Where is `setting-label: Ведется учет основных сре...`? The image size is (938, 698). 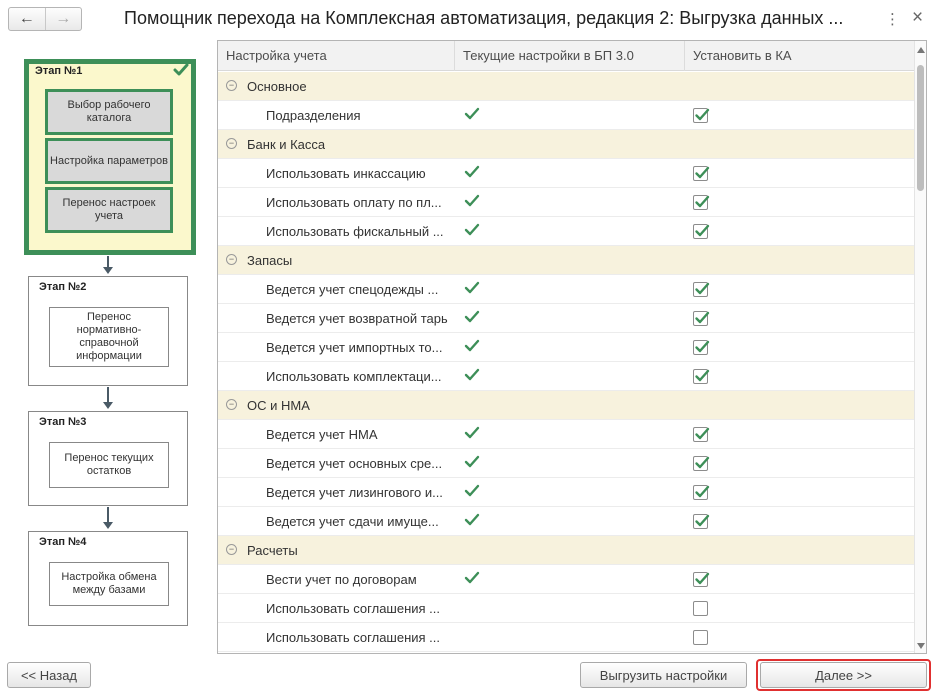
setting-label: Ведется учет основных сре... is located at coordinates (354, 463).